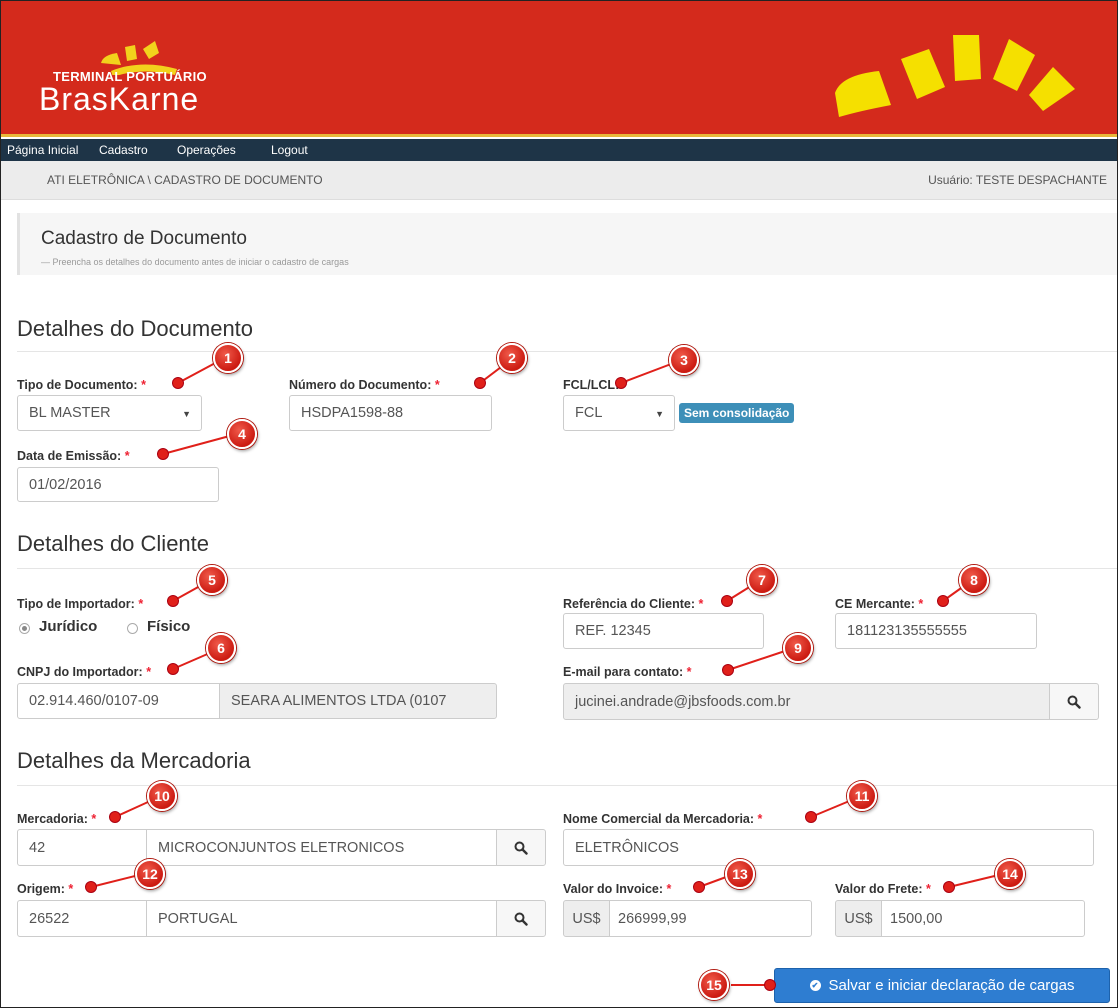  I want to click on callout-marker-15: 15, so click(714, 985).